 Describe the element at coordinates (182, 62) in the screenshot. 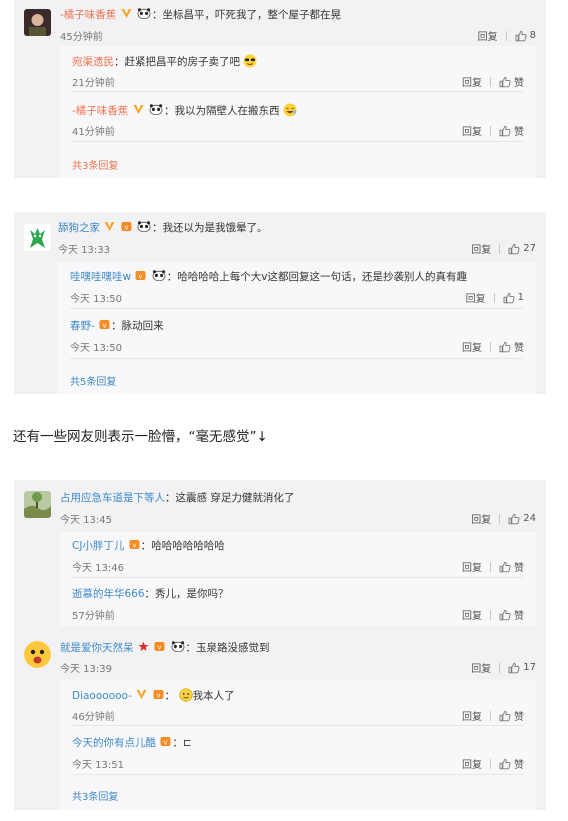

I see `reply-text: 赶紧把昌平的房子卖了吧` at that location.